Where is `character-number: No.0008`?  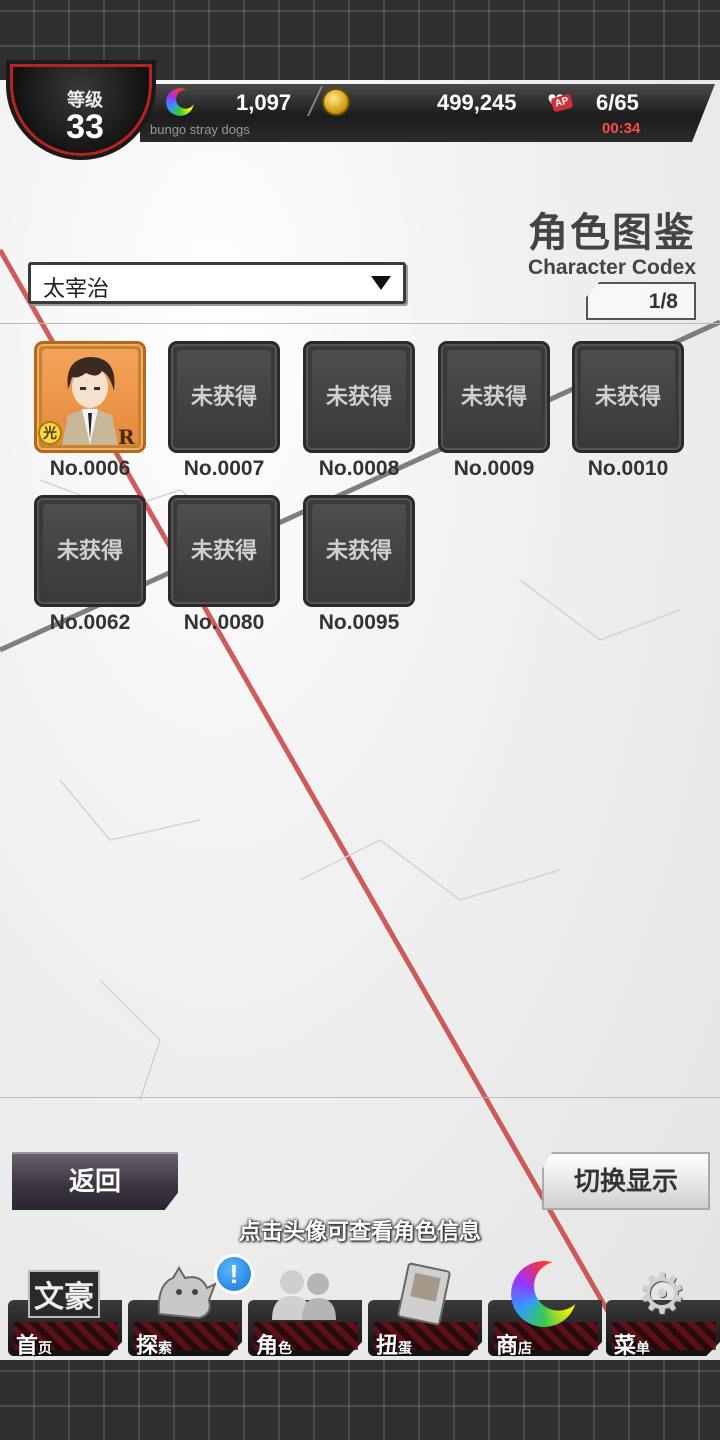
character-number: No.0008 is located at coordinates (359, 468).